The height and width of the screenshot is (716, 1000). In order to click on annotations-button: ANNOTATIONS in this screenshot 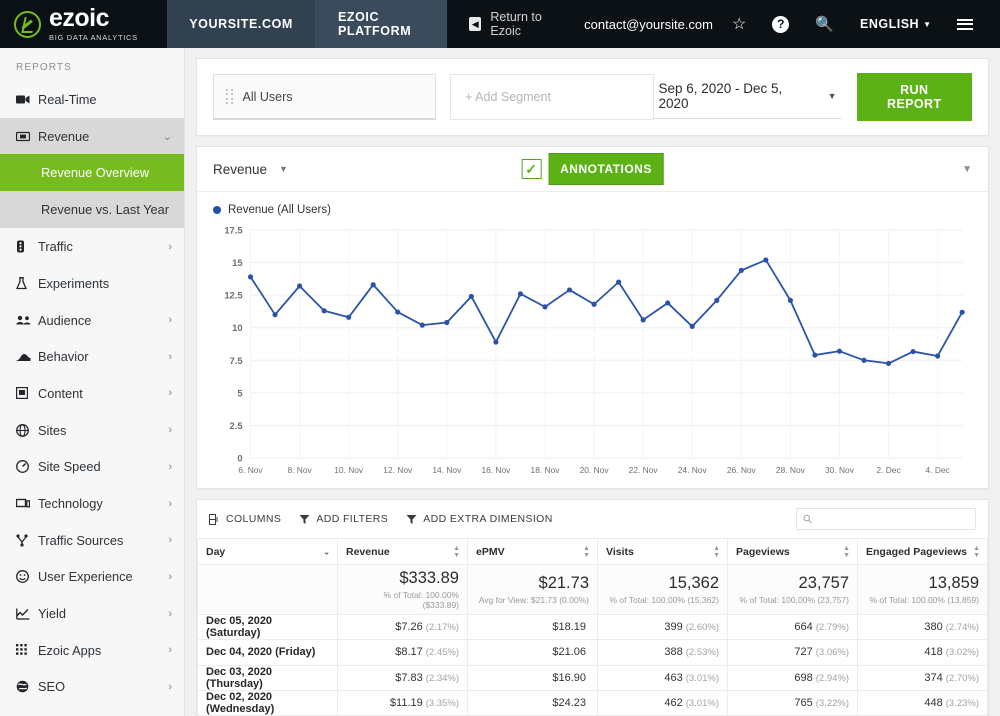, I will do `click(606, 169)`.